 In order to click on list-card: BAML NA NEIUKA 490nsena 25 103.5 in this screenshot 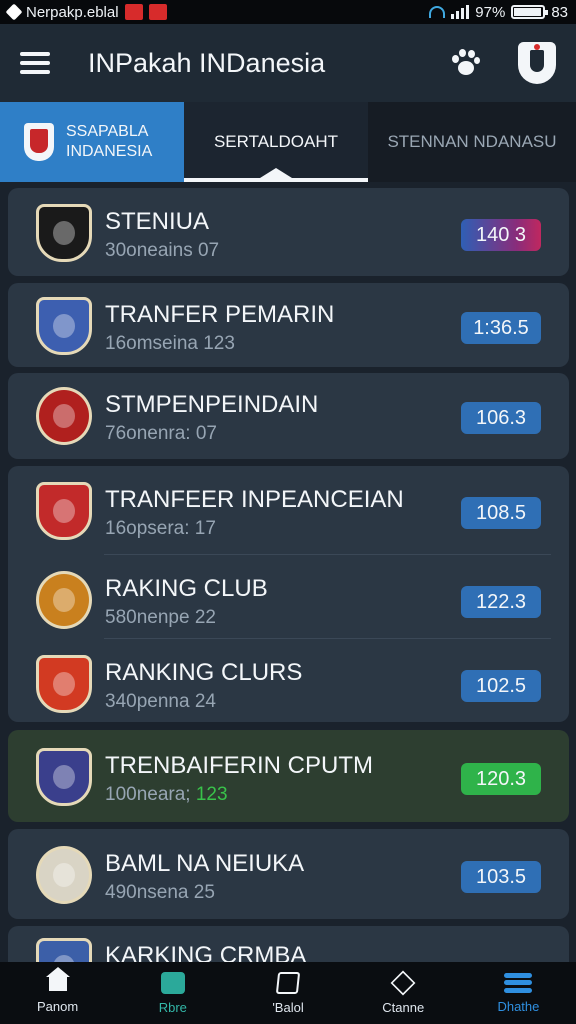, I will do `click(288, 874)`.